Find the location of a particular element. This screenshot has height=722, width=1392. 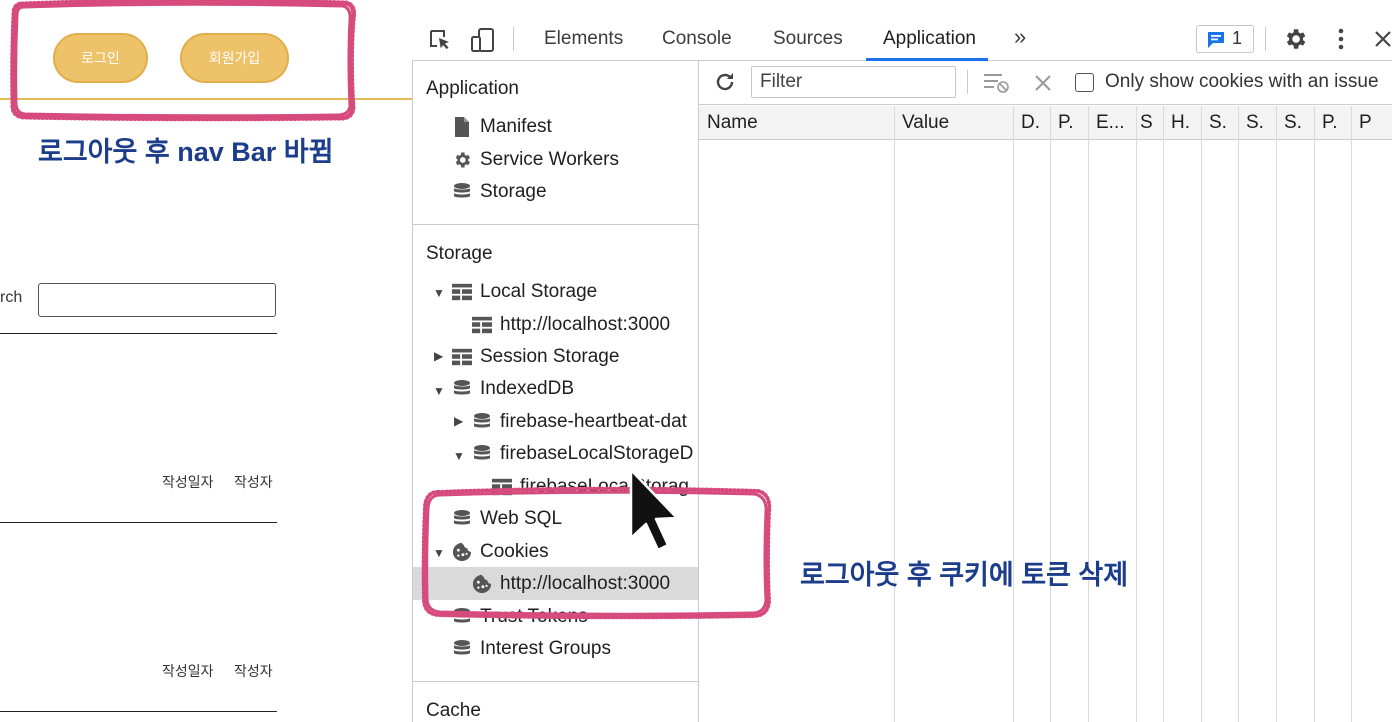

device-toolbar-icon is located at coordinates (483, 40).